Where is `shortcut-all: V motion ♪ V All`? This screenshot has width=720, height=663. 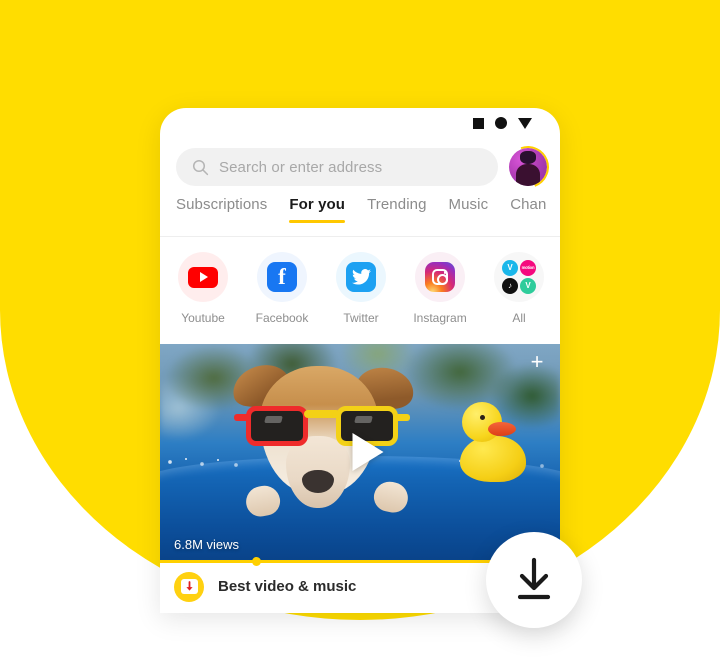 shortcut-all: V motion ♪ V All is located at coordinates (519, 288).